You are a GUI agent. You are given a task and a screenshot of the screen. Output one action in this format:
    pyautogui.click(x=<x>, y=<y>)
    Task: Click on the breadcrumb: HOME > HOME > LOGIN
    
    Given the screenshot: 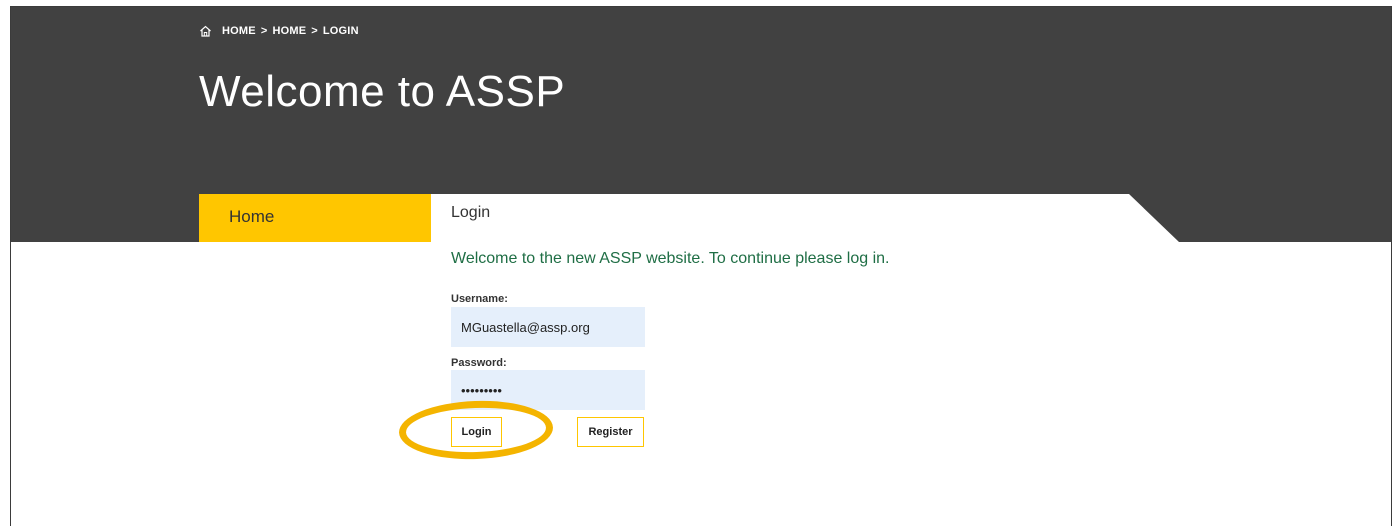 What is the action you would take?
    pyautogui.click(x=279, y=31)
    